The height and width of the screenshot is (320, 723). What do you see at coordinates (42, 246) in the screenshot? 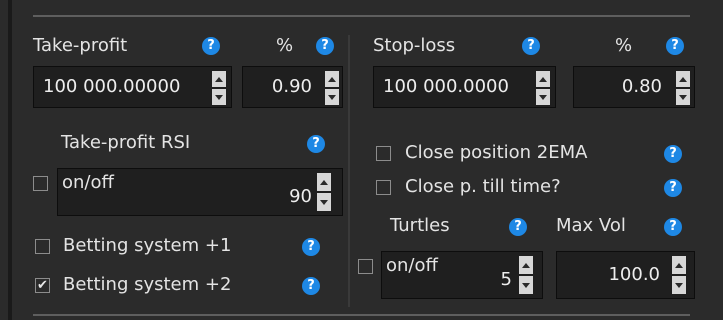
I see `betting-system-1-checkbox` at bounding box center [42, 246].